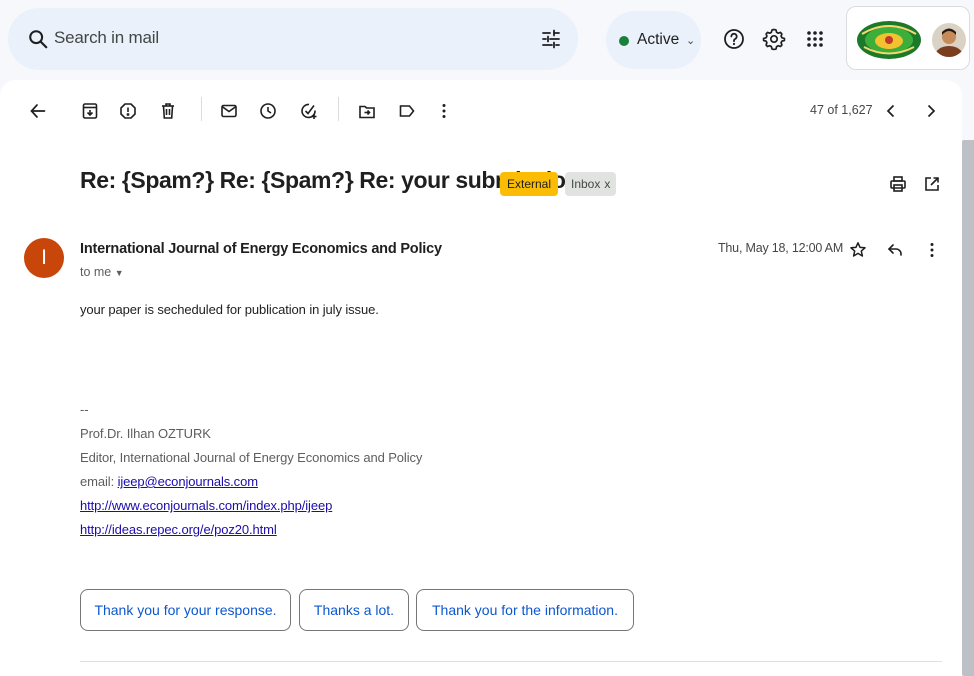 This screenshot has height=676, width=974. Describe the element at coordinates (858, 250) in the screenshot. I see `star-icon` at that location.